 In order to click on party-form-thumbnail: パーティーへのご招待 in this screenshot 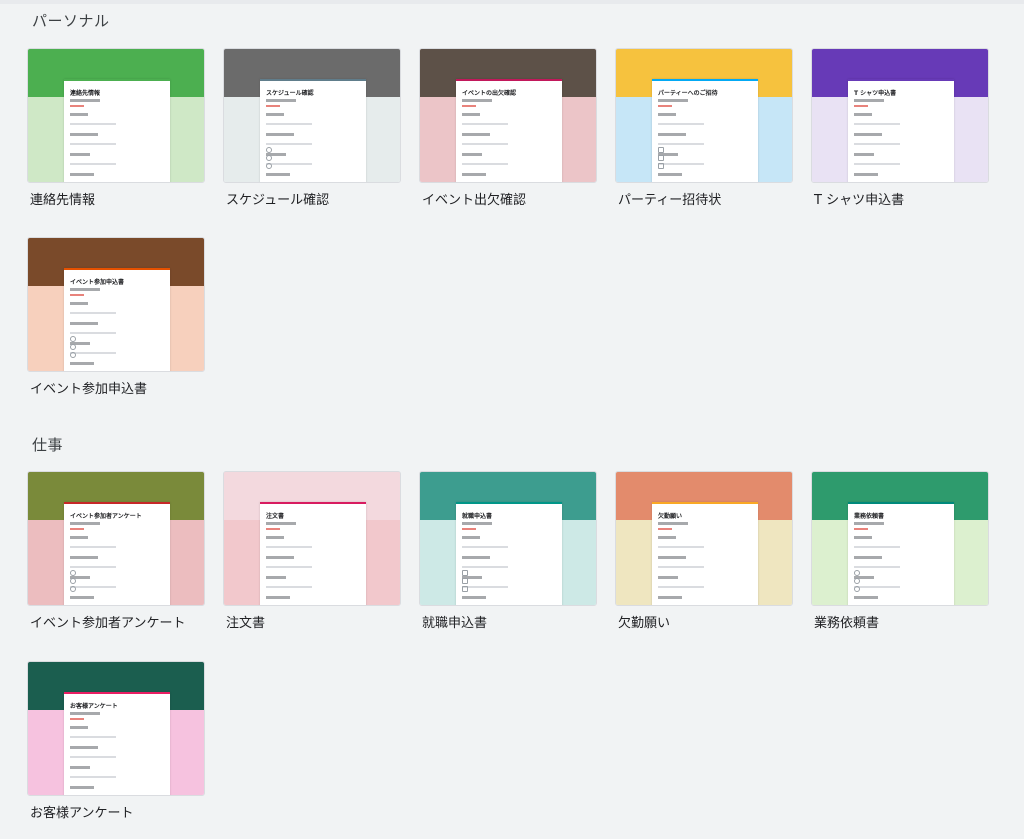, I will do `click(705, 130)`.